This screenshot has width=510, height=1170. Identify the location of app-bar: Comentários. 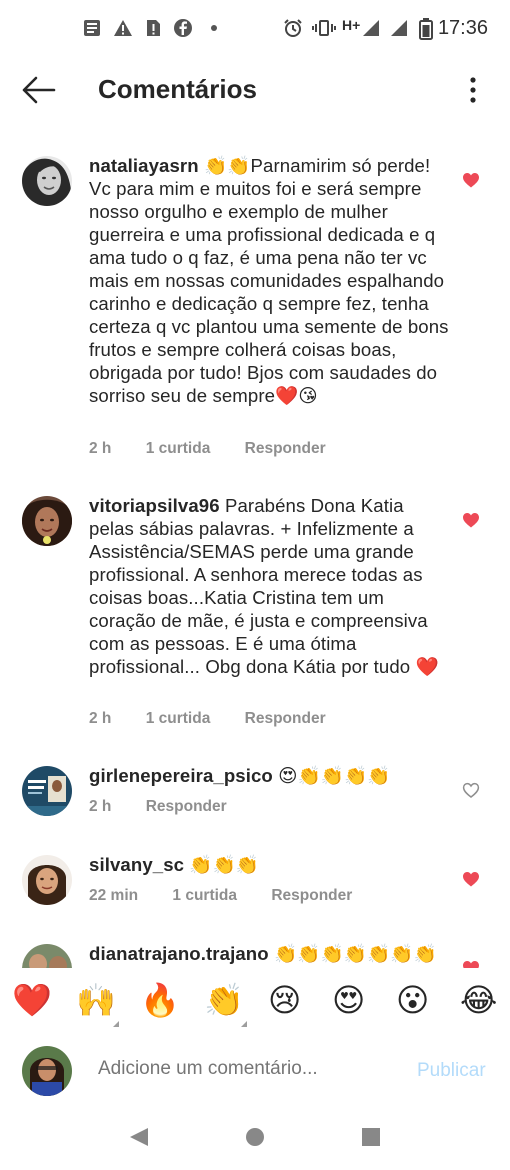
(255, 90).